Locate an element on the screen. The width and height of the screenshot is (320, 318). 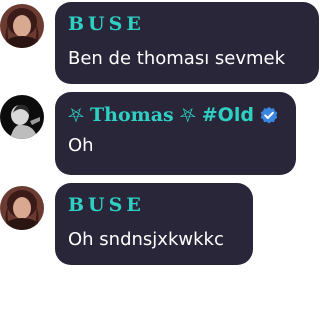
message-text: Oh is located at coordinates (81, 145).